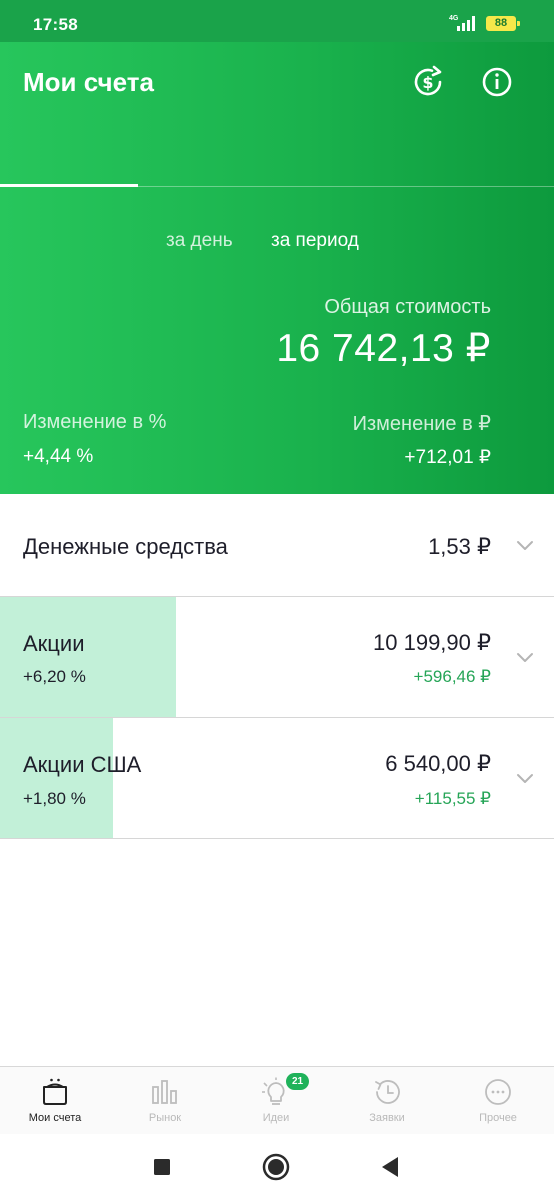 The width and height of the screenshot is (554, 1200). I want to click on nav-item-market: Рынок, so click(165, 1101).